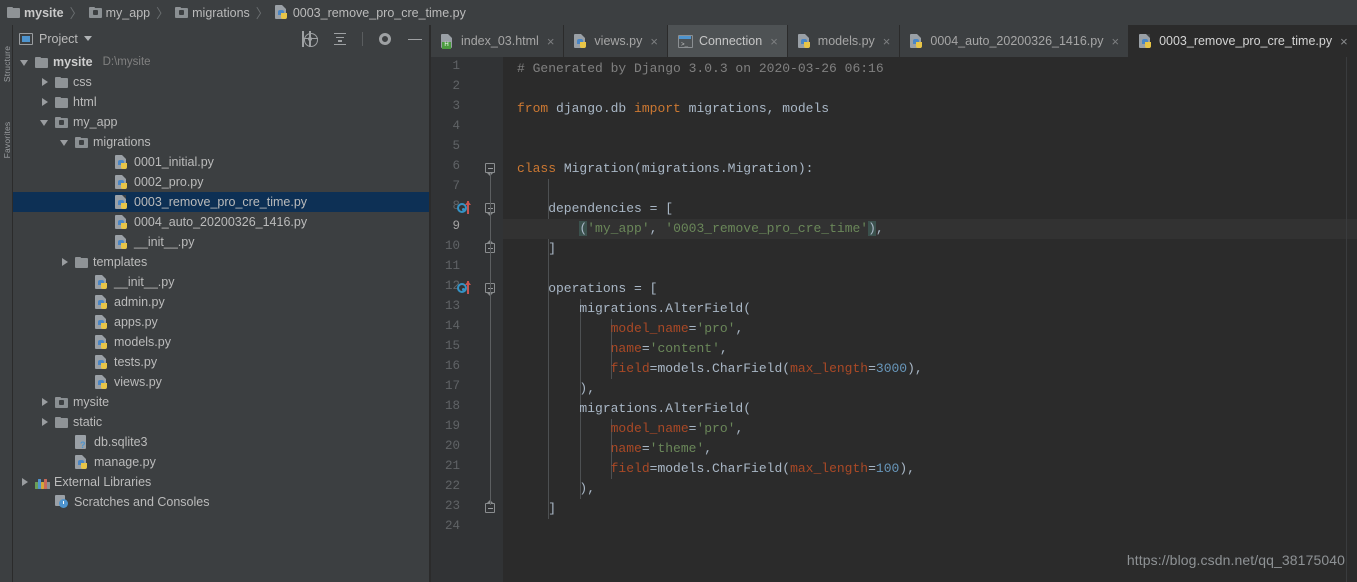 This screenshot has height=582, width=1357. I want to click on code-token-str: 'my_app', so click(618, 228).